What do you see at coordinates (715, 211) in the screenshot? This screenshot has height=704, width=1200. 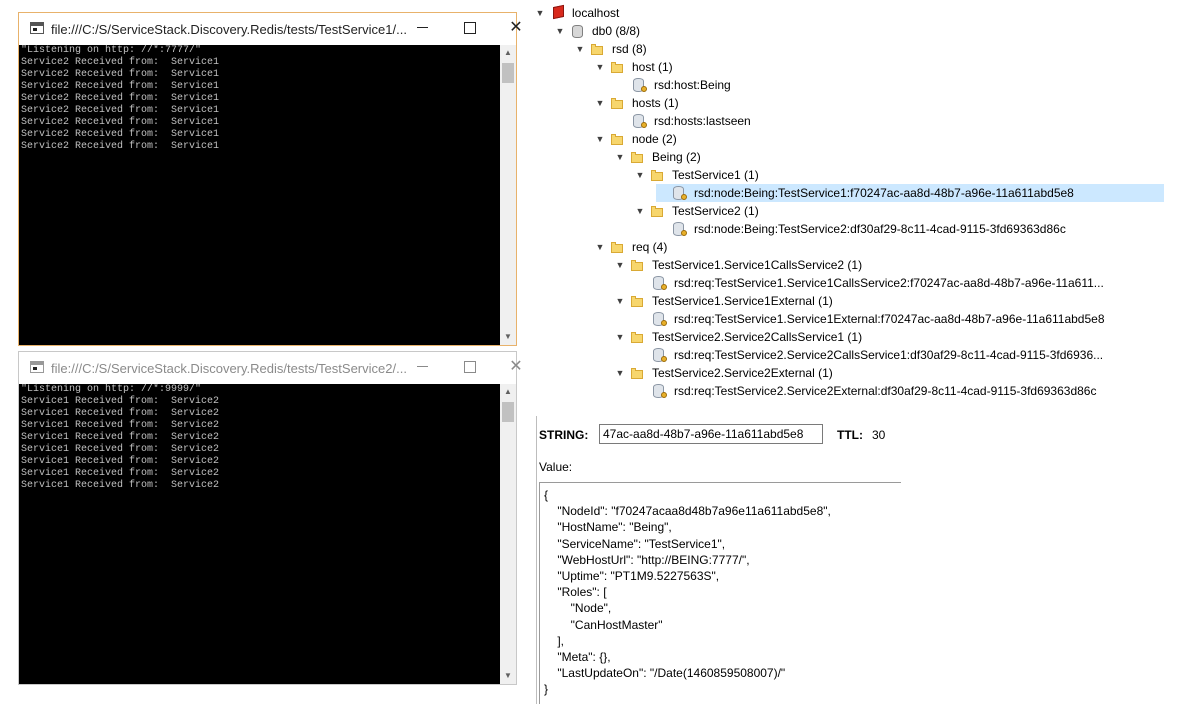 I see `tree-node-label: TestService2 (1)` at bounding box center [715, 211].